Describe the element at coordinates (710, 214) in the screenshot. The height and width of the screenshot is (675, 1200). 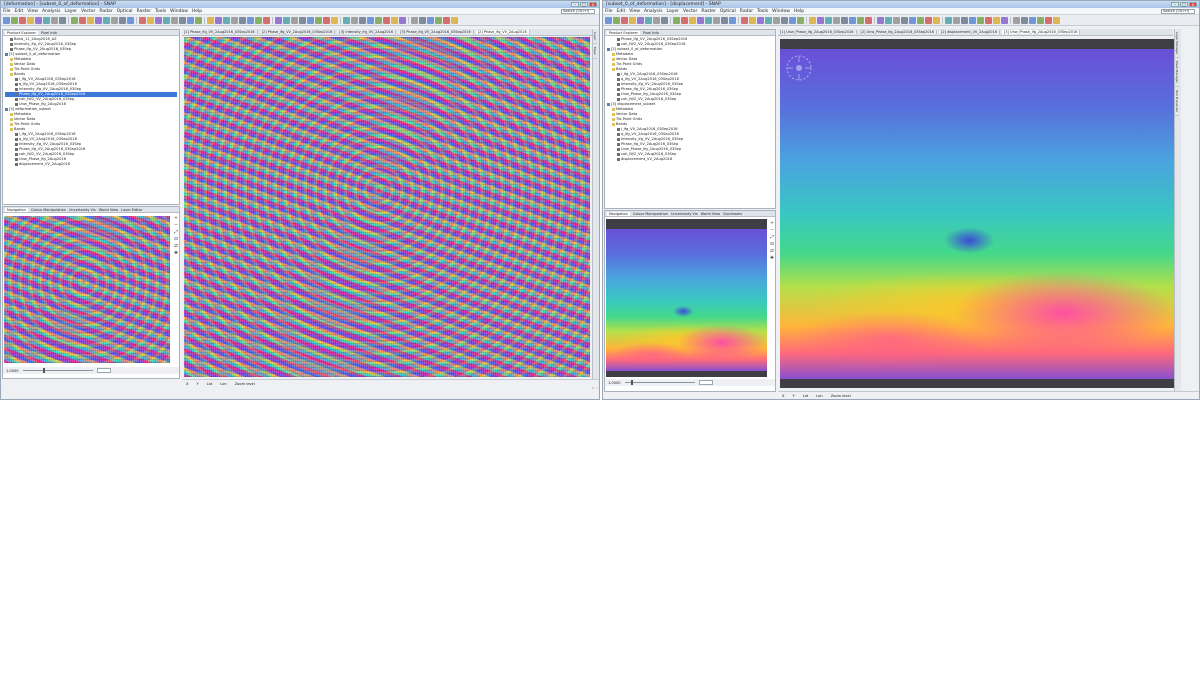
I see `nav-tab-3: World View` at that location.